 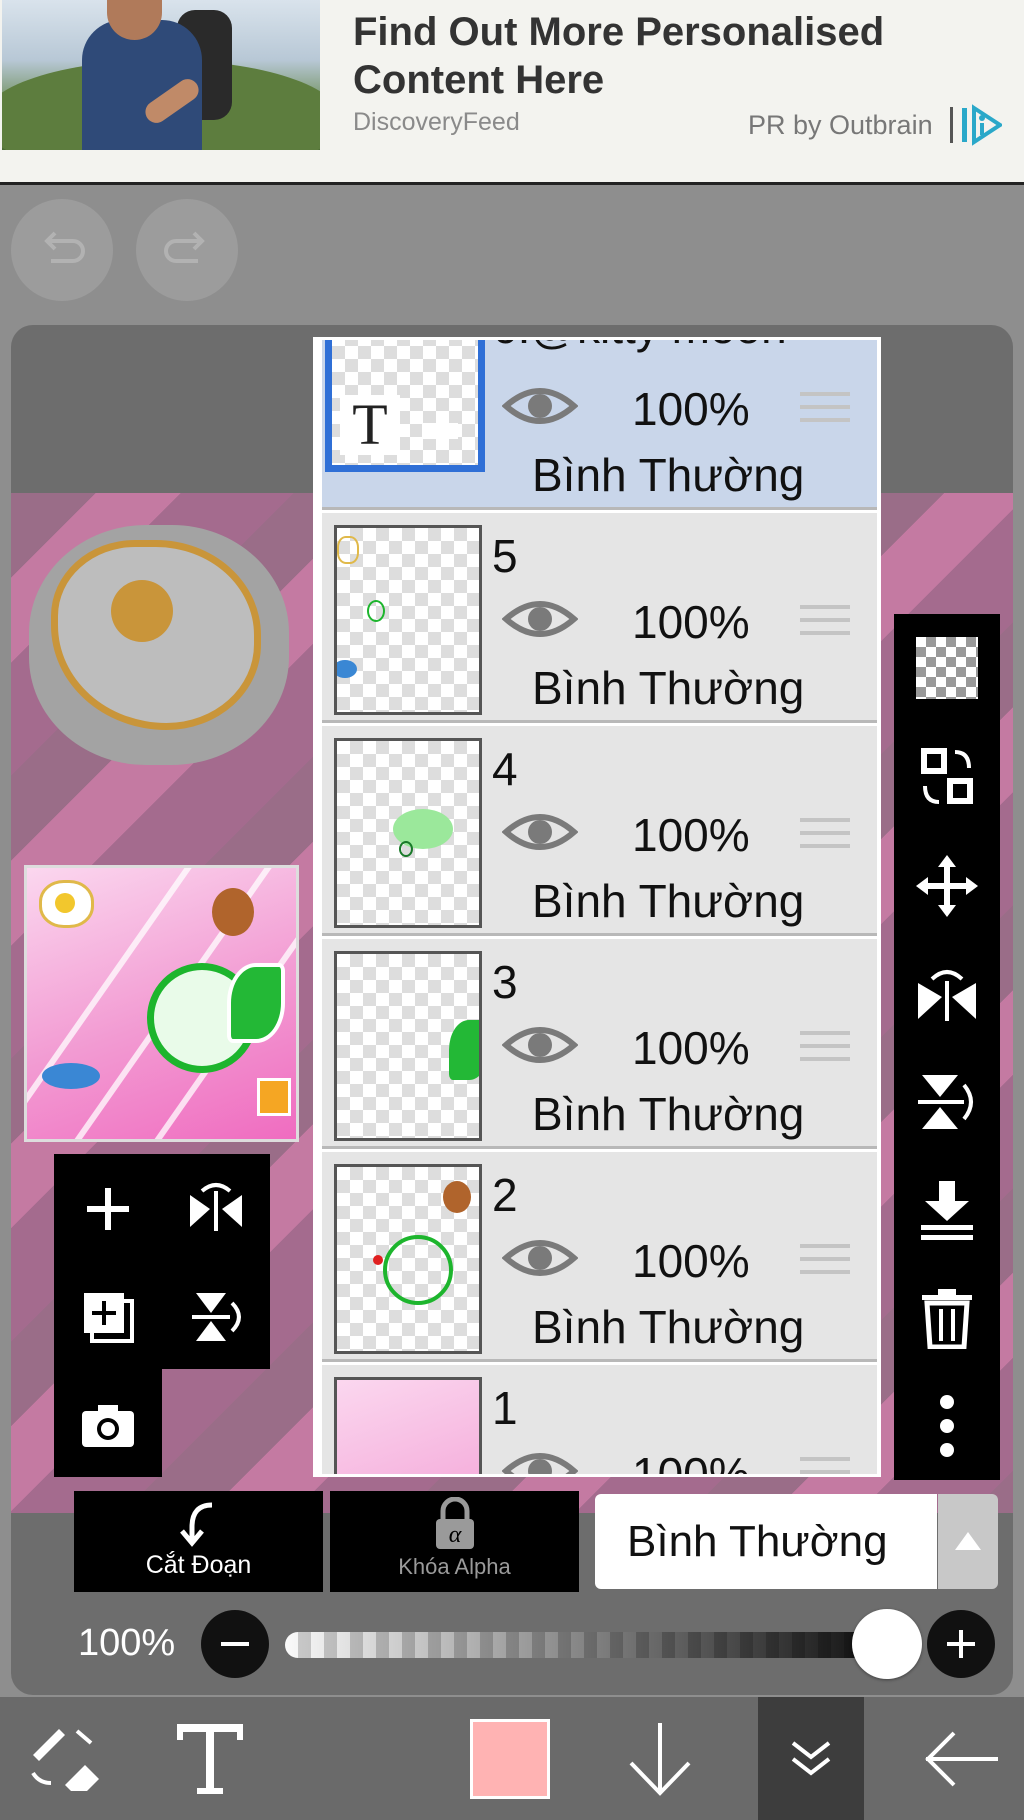 I want to click on layers-toggle-button, so click(x=811, y=1758).